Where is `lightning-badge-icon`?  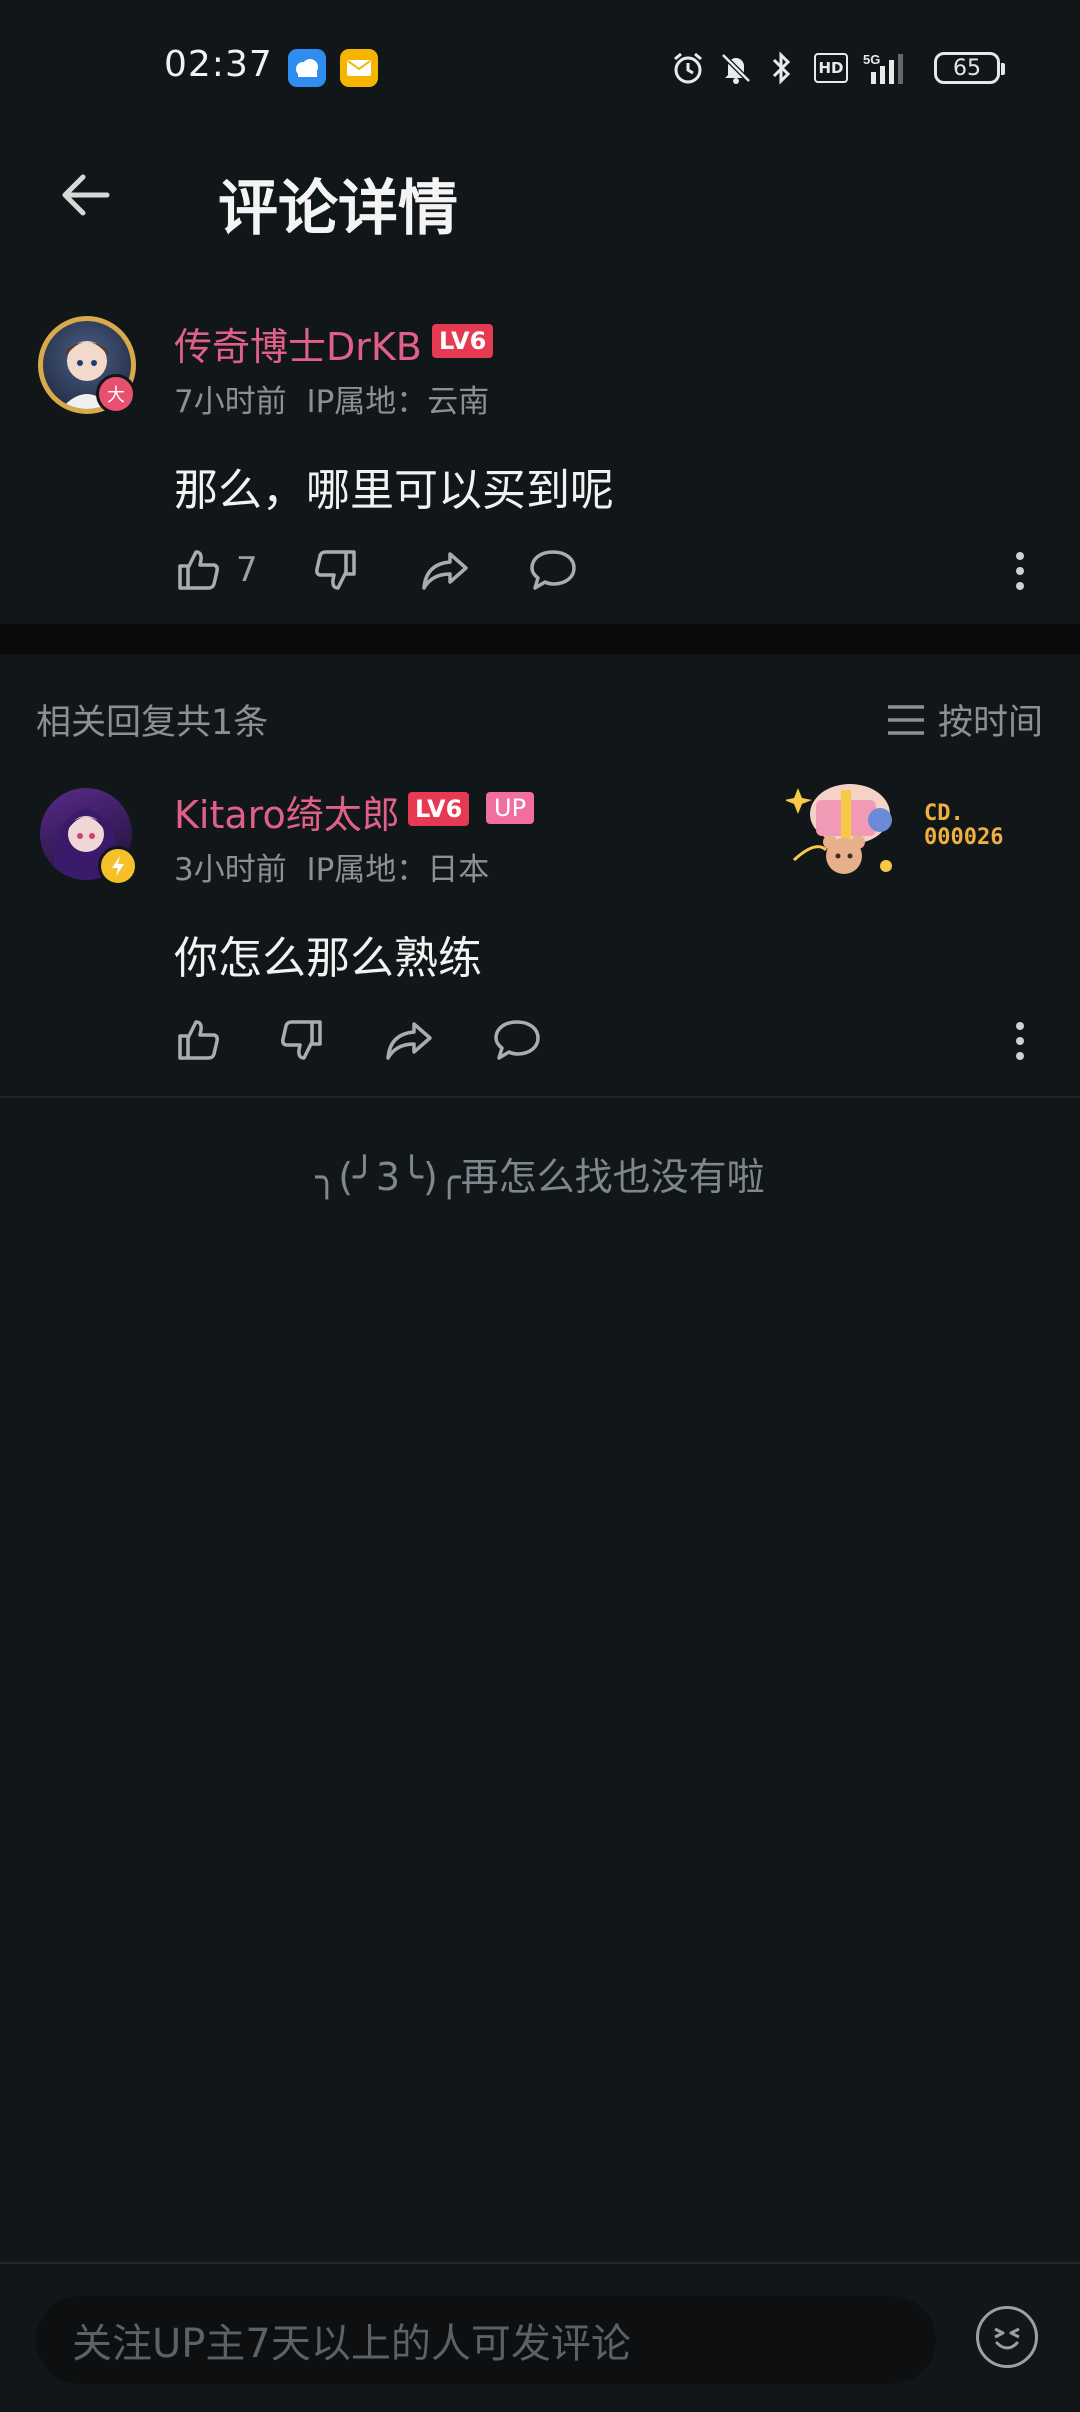 lightning-badge-icon is located at coordinates (118, 866).